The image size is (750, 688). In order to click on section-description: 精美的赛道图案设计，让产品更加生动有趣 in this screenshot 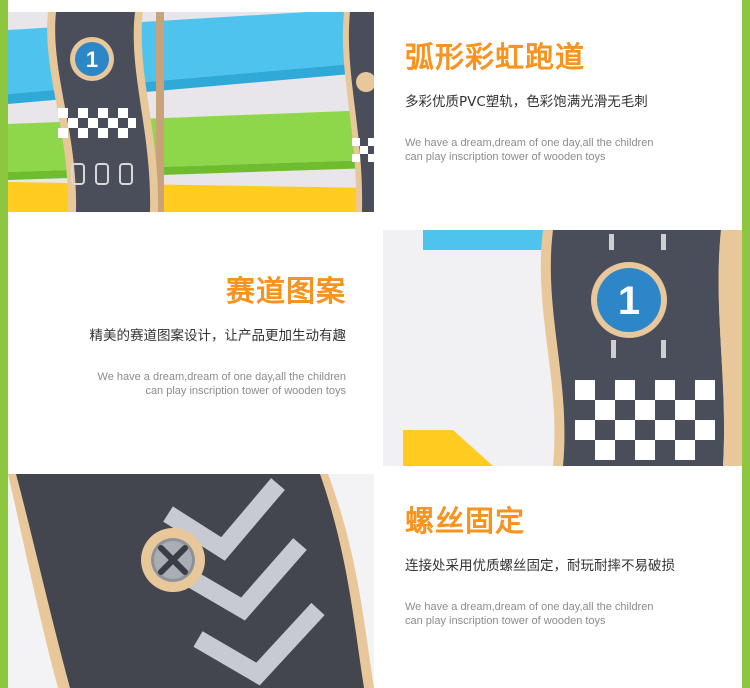, I will do `click(218, 336)`.